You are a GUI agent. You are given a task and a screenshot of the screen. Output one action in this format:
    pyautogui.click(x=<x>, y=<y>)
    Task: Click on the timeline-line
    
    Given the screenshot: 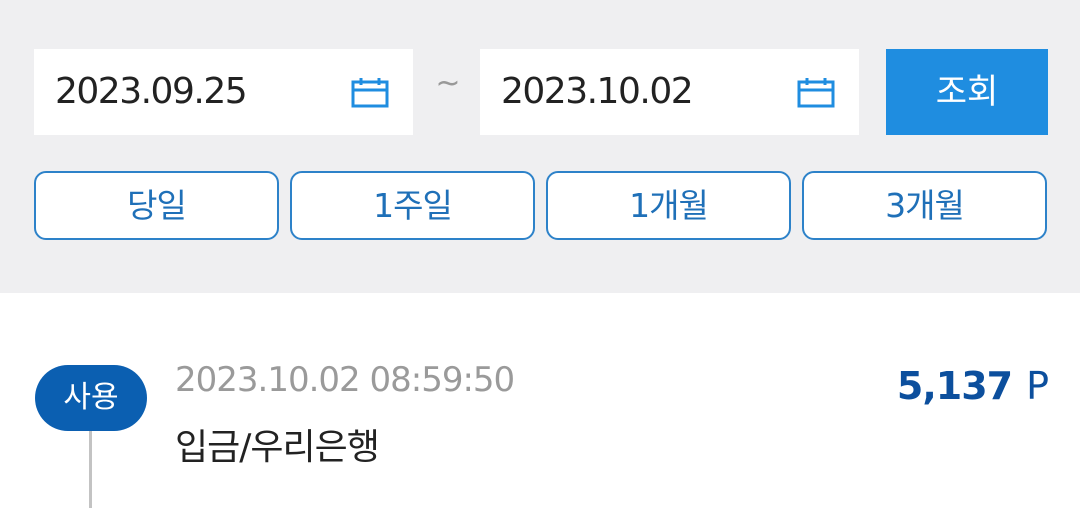 What is the action you would take?
    pyautogui.click(x=90, y=469)
    